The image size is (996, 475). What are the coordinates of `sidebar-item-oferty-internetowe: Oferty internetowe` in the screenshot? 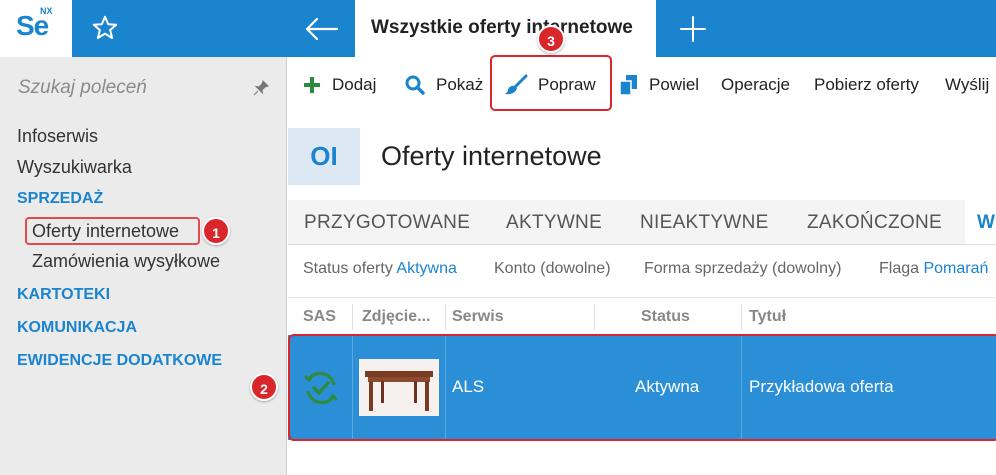 It's located at (175, 231).